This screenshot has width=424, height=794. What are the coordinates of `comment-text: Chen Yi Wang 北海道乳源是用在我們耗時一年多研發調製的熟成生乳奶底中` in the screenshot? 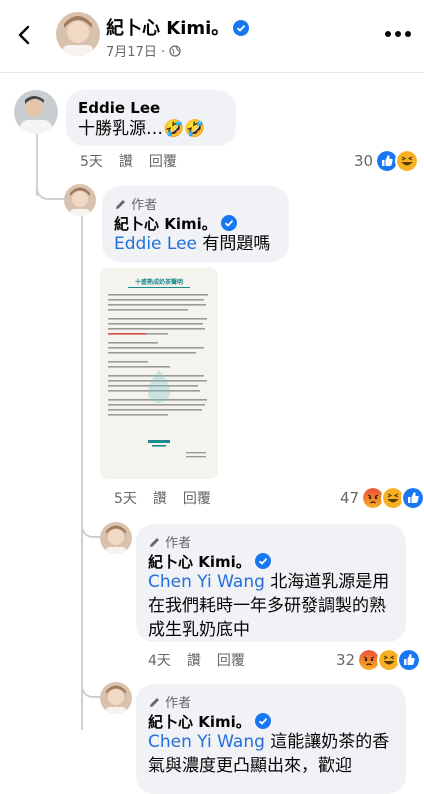 It's located at (273, 606).